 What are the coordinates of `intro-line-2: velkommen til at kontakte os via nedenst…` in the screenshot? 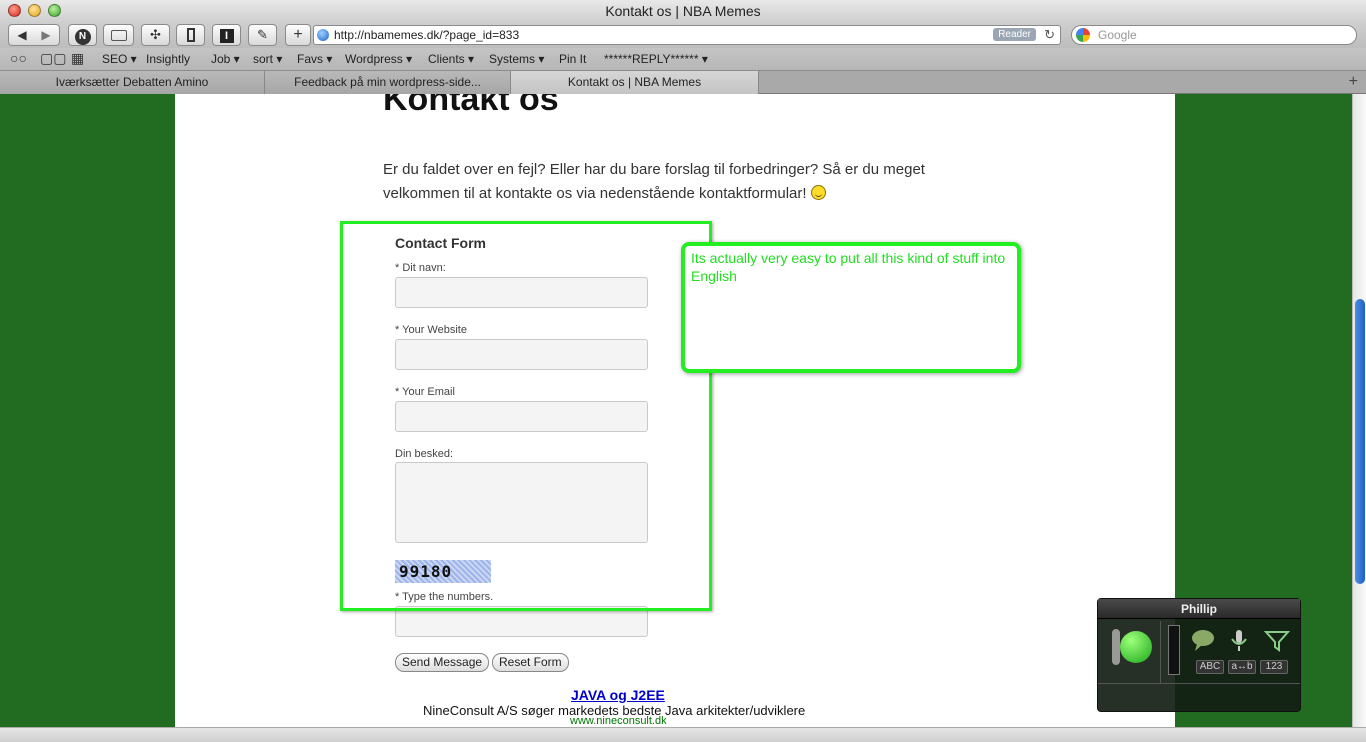 It's located at (595, 193).